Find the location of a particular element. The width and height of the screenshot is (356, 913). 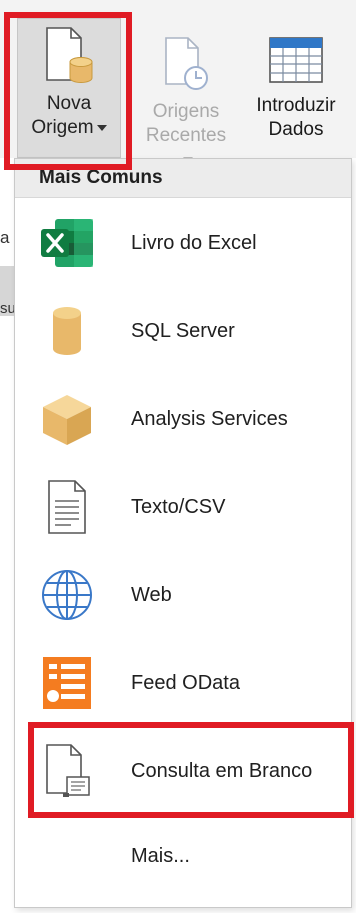

menu-item-odata-feed: Feed OData is located at coordinates (183, 683).